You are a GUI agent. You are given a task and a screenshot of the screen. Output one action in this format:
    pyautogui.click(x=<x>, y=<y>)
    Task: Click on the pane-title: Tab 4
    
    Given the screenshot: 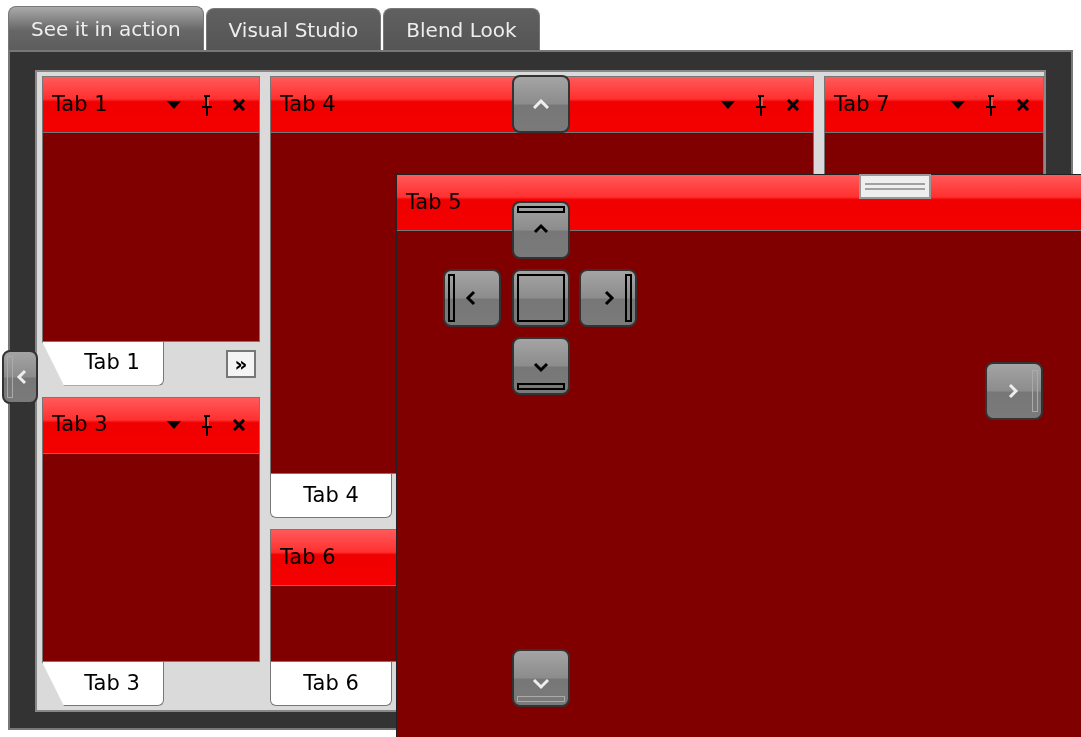 What is the action you would take?
    pyautogui.click(x=308, y=104)
    